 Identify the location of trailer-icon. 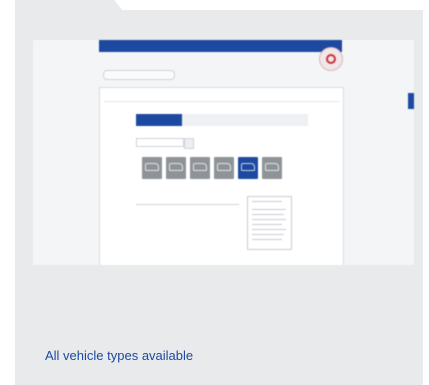
(272, 167).